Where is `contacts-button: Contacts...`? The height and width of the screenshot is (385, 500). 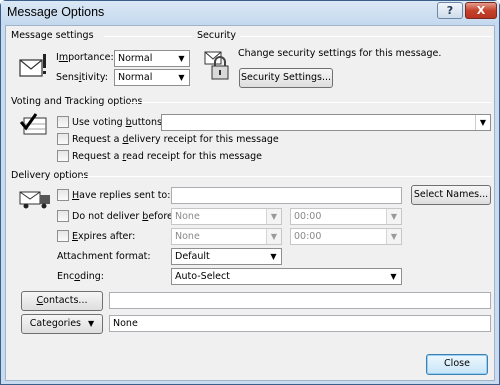
contacts-button: Contacts... is located at coordinates (62, 301).